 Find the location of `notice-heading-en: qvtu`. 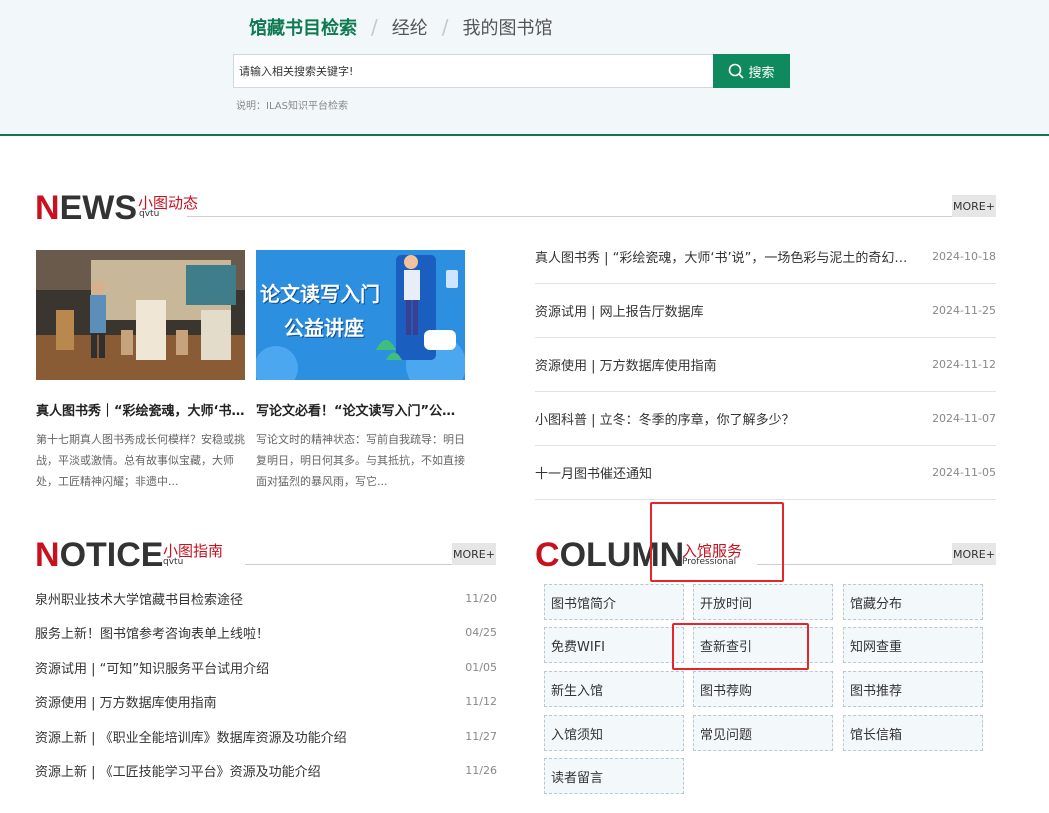

notice-heading-en: qvtu is located at coordinates (173, 562).